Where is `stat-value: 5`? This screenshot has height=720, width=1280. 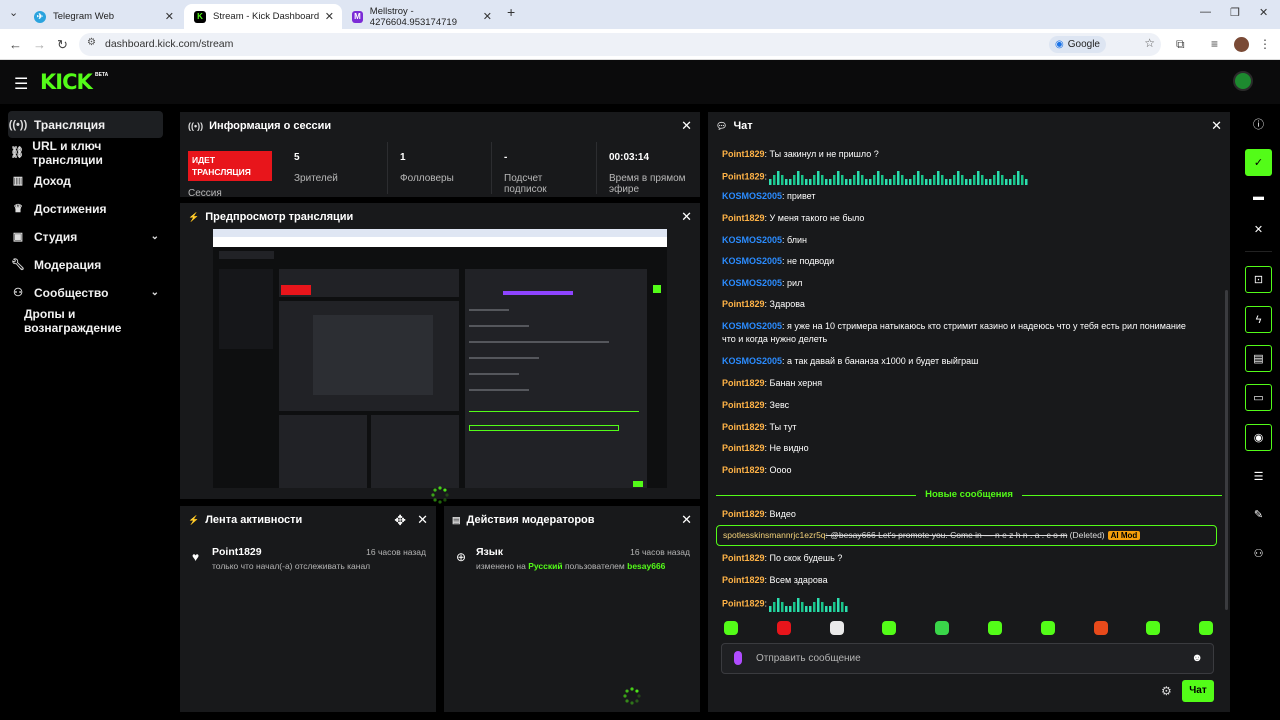
stat-value: 5 is located at coordinates (297, 157).